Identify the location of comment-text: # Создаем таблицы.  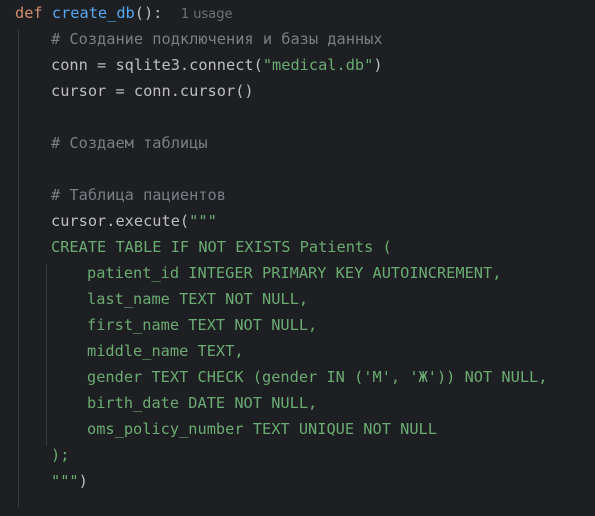
(129, 143).